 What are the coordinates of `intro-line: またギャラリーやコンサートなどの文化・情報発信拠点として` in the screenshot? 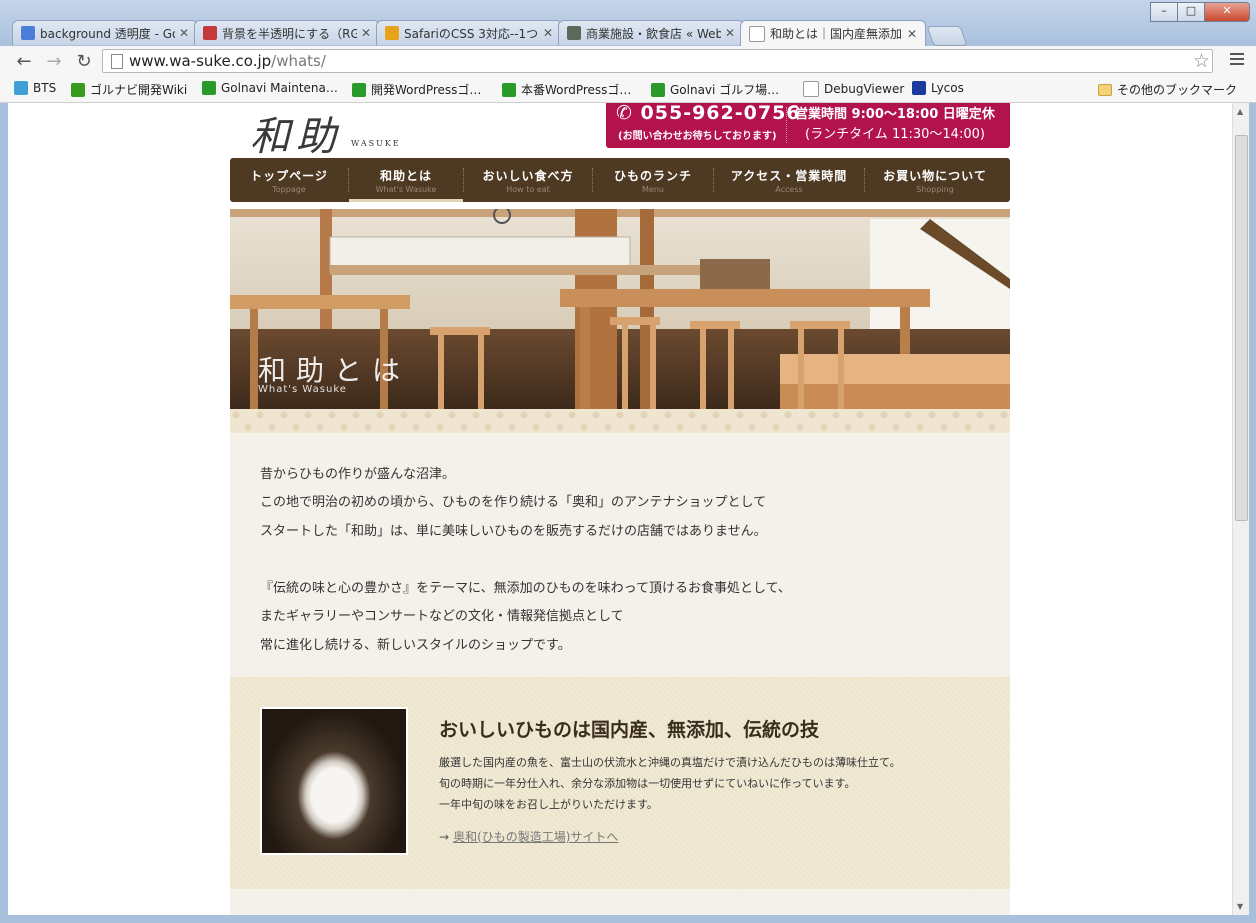 It's located at (442, 616).